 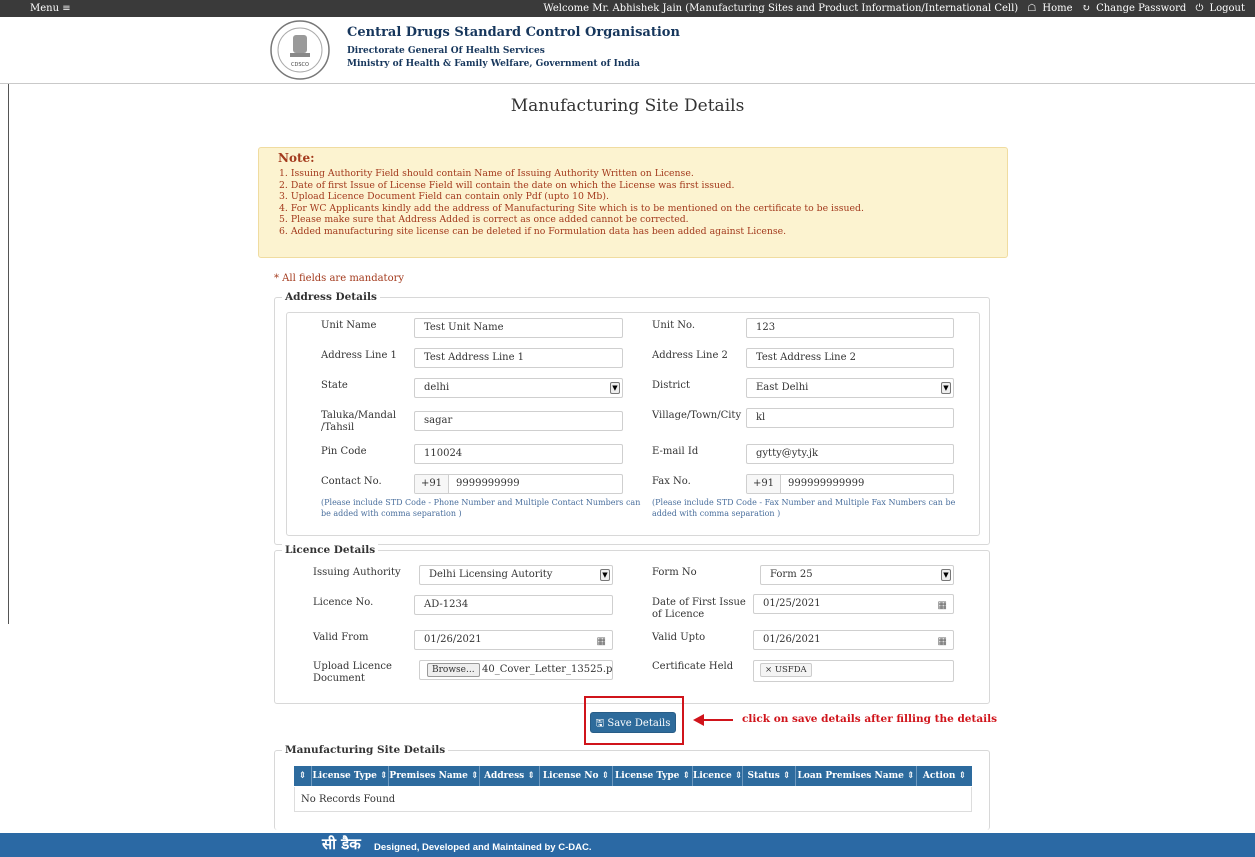 I want to click on column-header: Premises Name ⇕, so click(x=434, y=776).